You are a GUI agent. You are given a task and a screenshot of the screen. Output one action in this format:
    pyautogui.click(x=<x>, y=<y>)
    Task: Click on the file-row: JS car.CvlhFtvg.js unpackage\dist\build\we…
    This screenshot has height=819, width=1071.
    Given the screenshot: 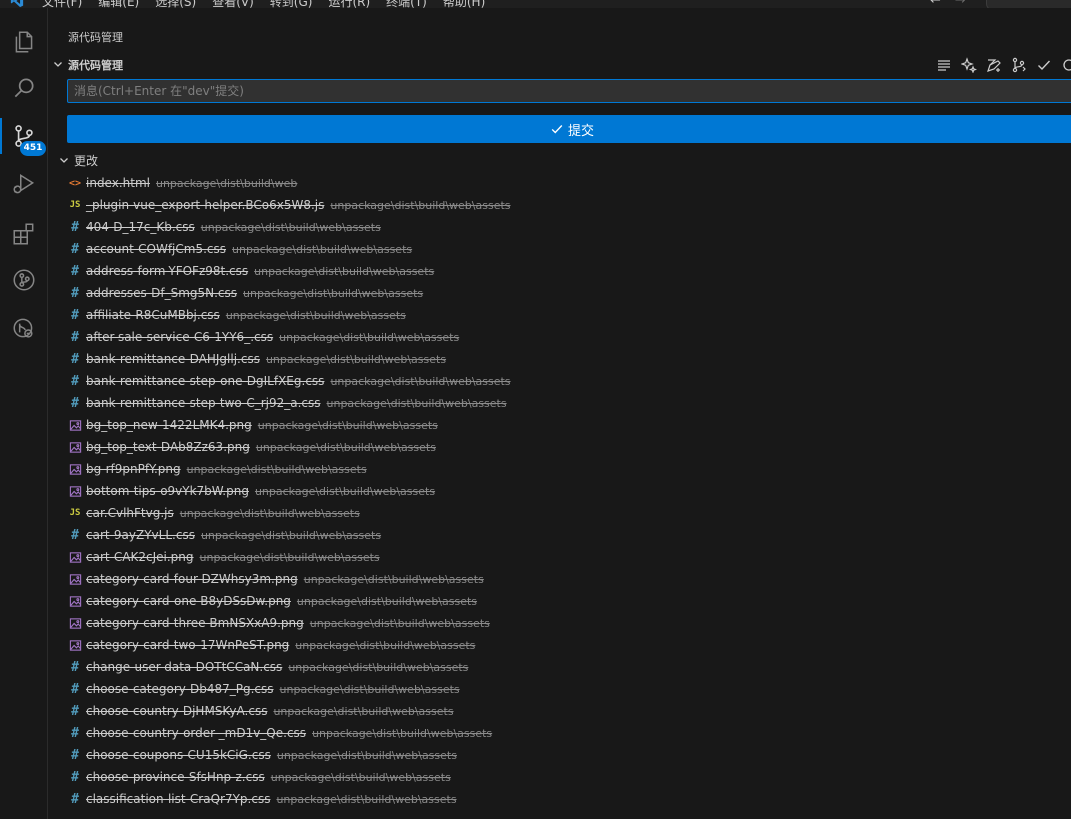 What is the action you would take?
    pyautogui.click(x=559, y=513)
    